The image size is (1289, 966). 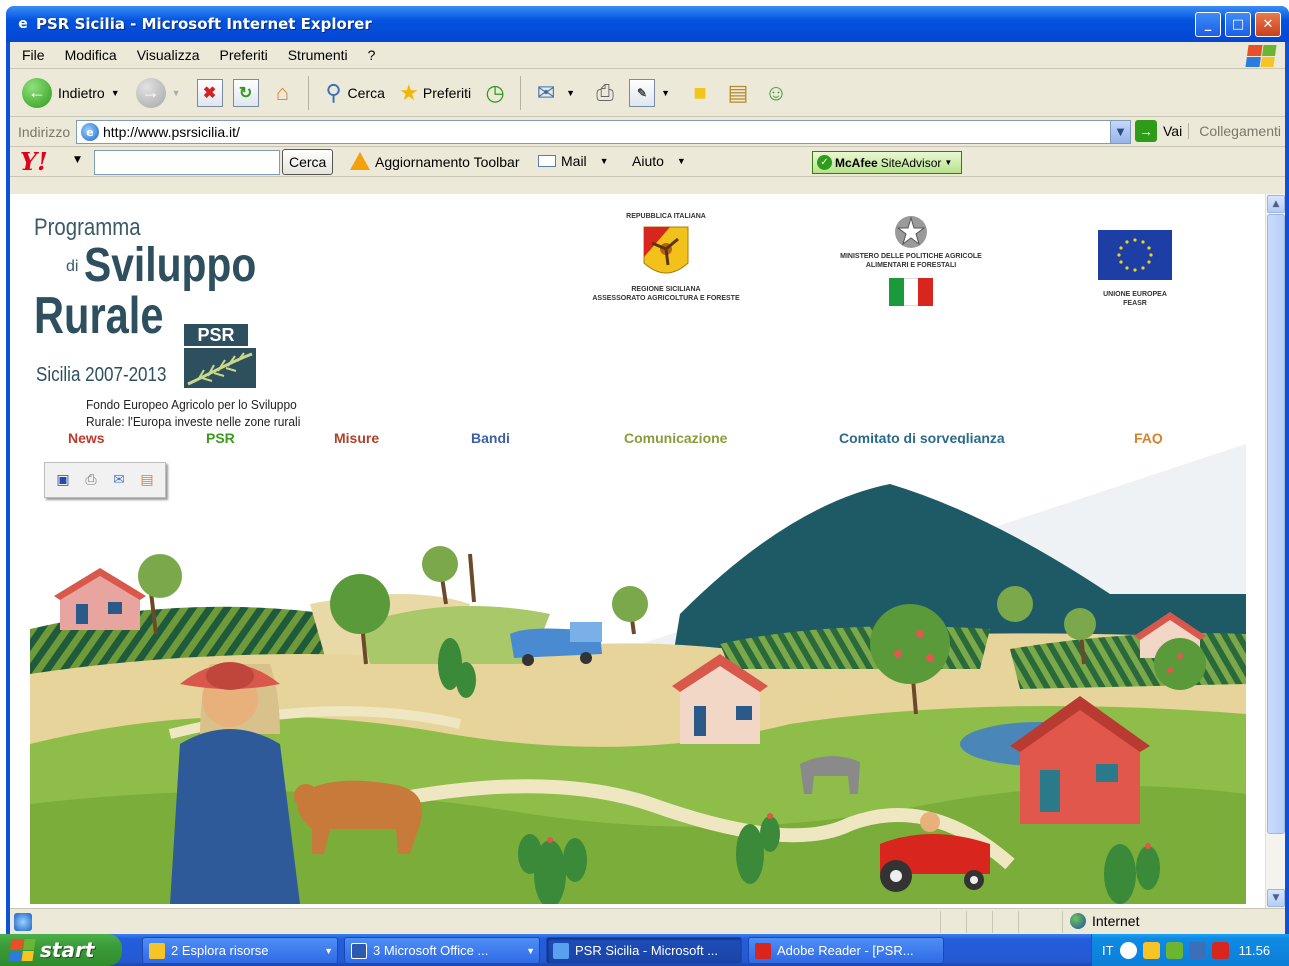 I want to click on language-indicator: IT, so click(x=1108, y=950).